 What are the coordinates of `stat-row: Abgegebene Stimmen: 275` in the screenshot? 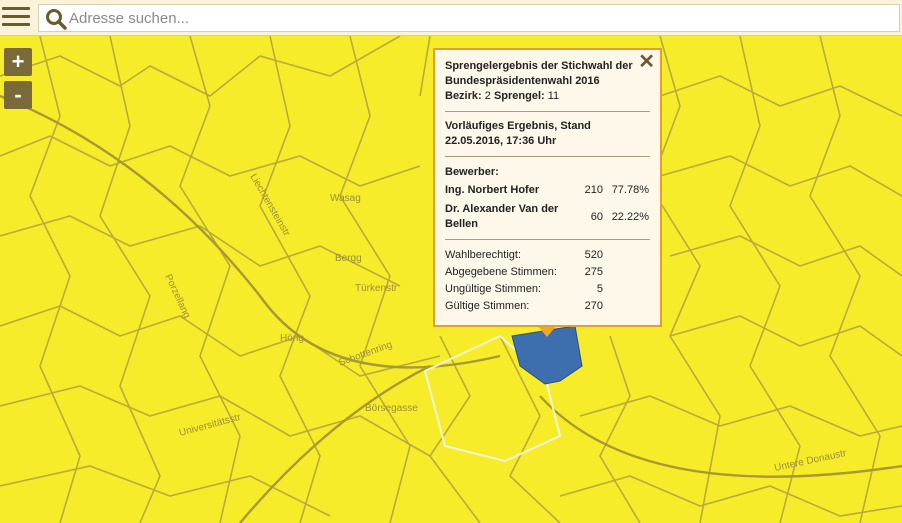 It's located at (547, 272).